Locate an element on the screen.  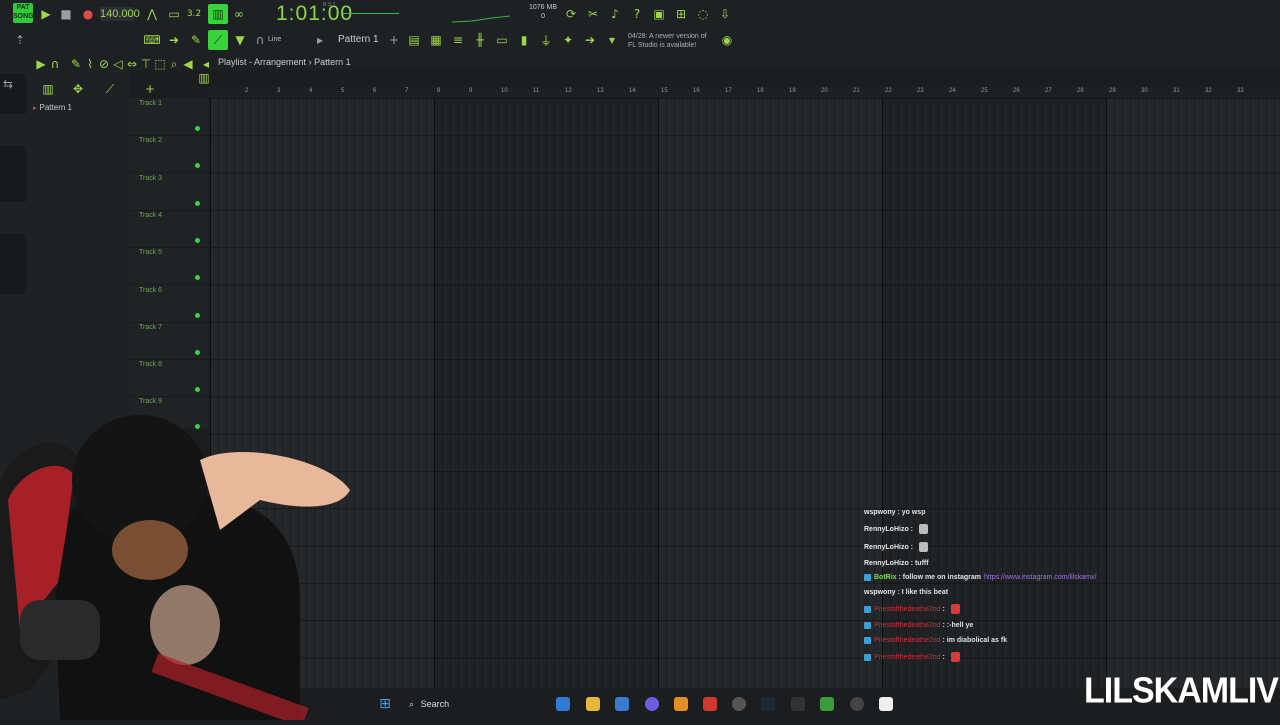
chat-username: RennyLoHizo is located at coordinates (886, 547).